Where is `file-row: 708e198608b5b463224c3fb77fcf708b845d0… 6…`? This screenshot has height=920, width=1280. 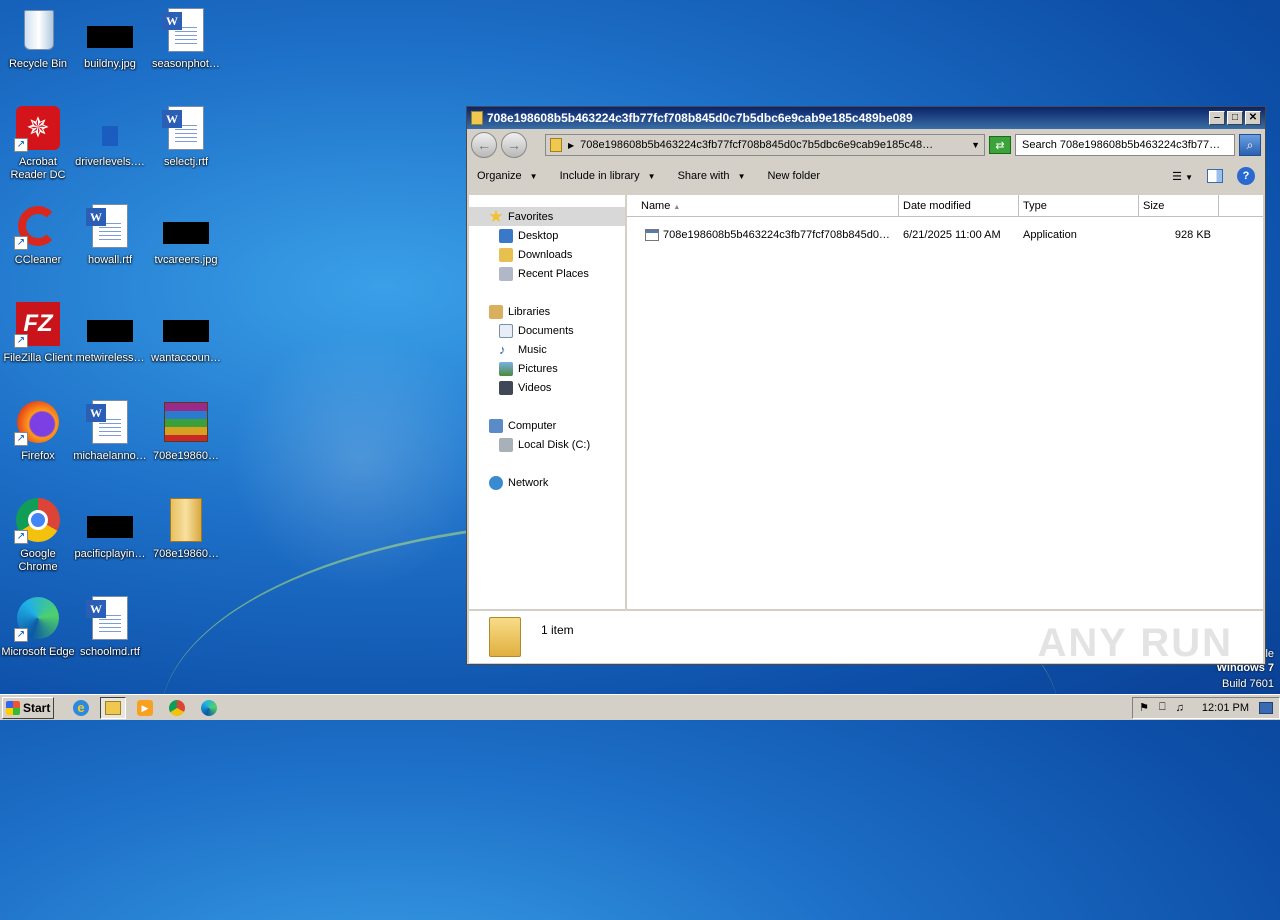
file-row: 708e198608b5b463224c3fb77fcf708b845d0… 6… is located at coordinates (945, 235).